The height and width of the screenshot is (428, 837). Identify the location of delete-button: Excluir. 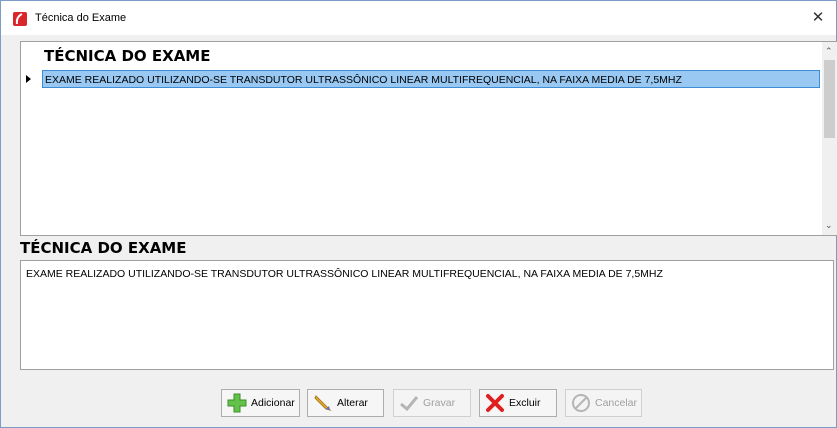
(518, 403).